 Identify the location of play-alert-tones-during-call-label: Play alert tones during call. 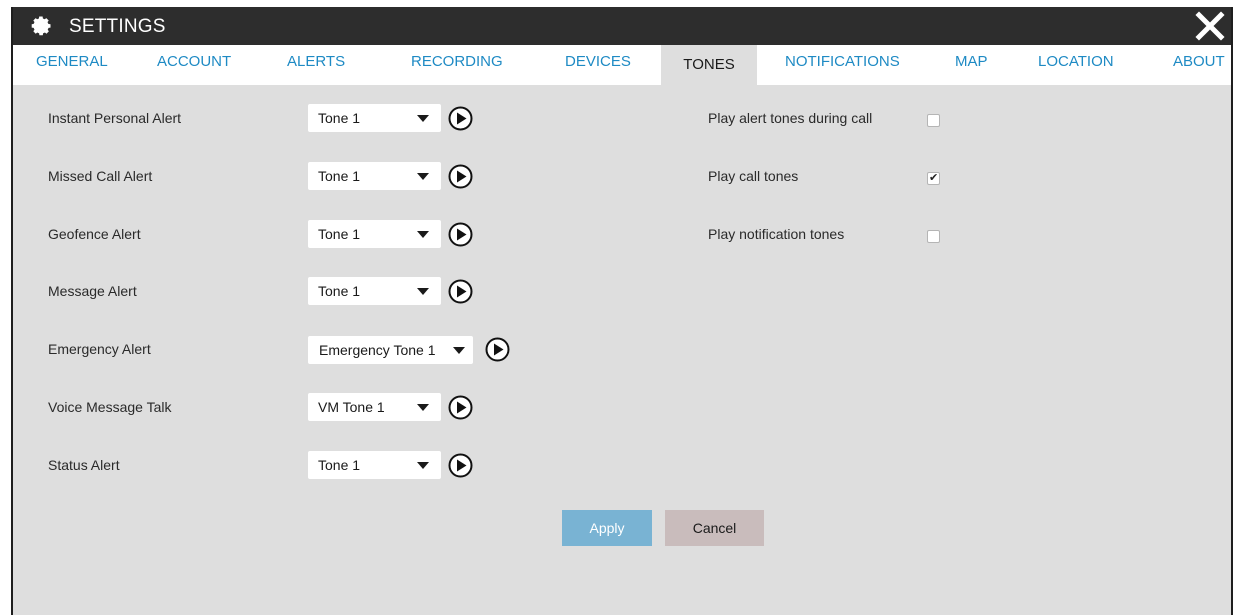
(790, 118).